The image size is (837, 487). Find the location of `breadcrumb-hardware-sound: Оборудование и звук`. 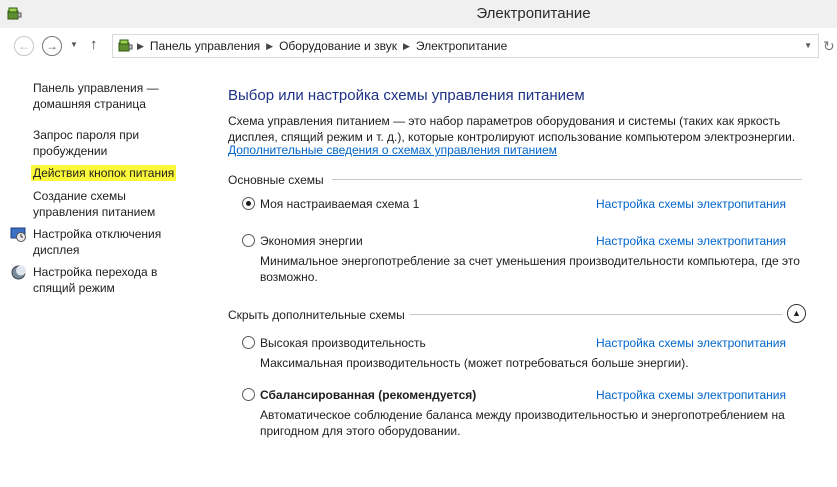

breadcrumb-hardware-sound: Оборудование и звук is located at coordinates (338, 46).